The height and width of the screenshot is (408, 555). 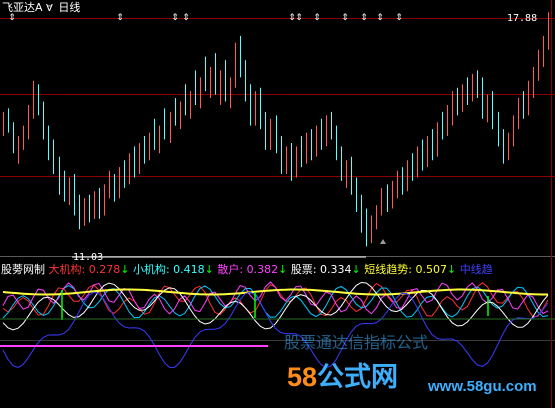 What do you see at coordinates (228, 269) in the screenshot?
I see `retail-label: 散户` at bounding box center [228, 269].